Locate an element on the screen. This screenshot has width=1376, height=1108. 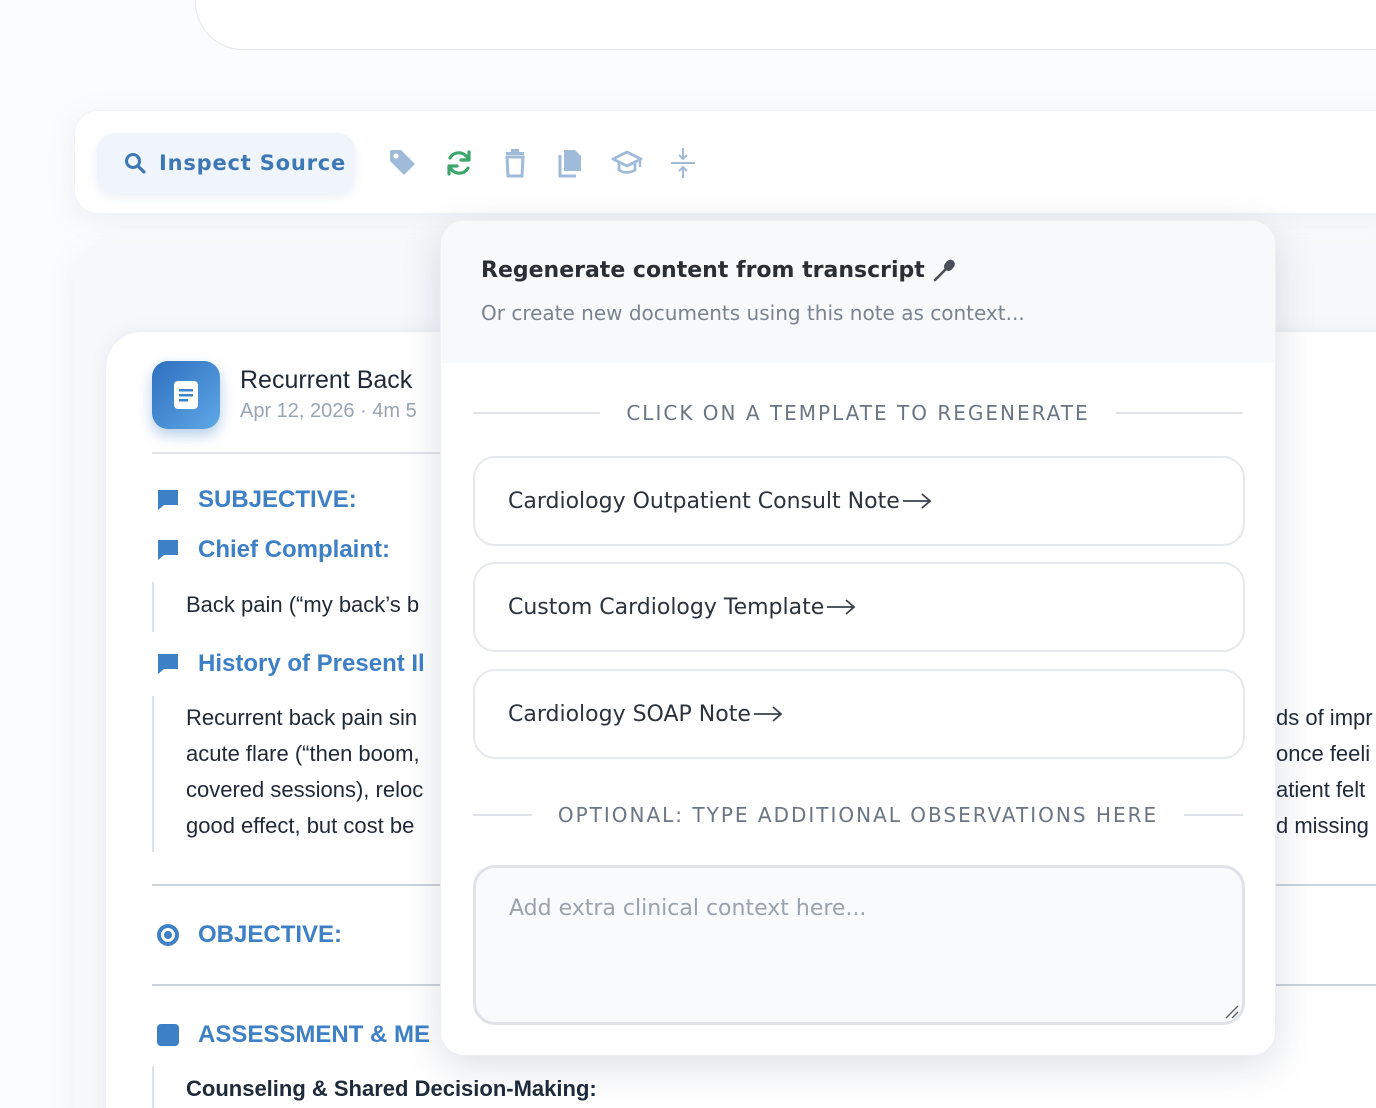
regenerate-button is located at coordinates (459, 163).